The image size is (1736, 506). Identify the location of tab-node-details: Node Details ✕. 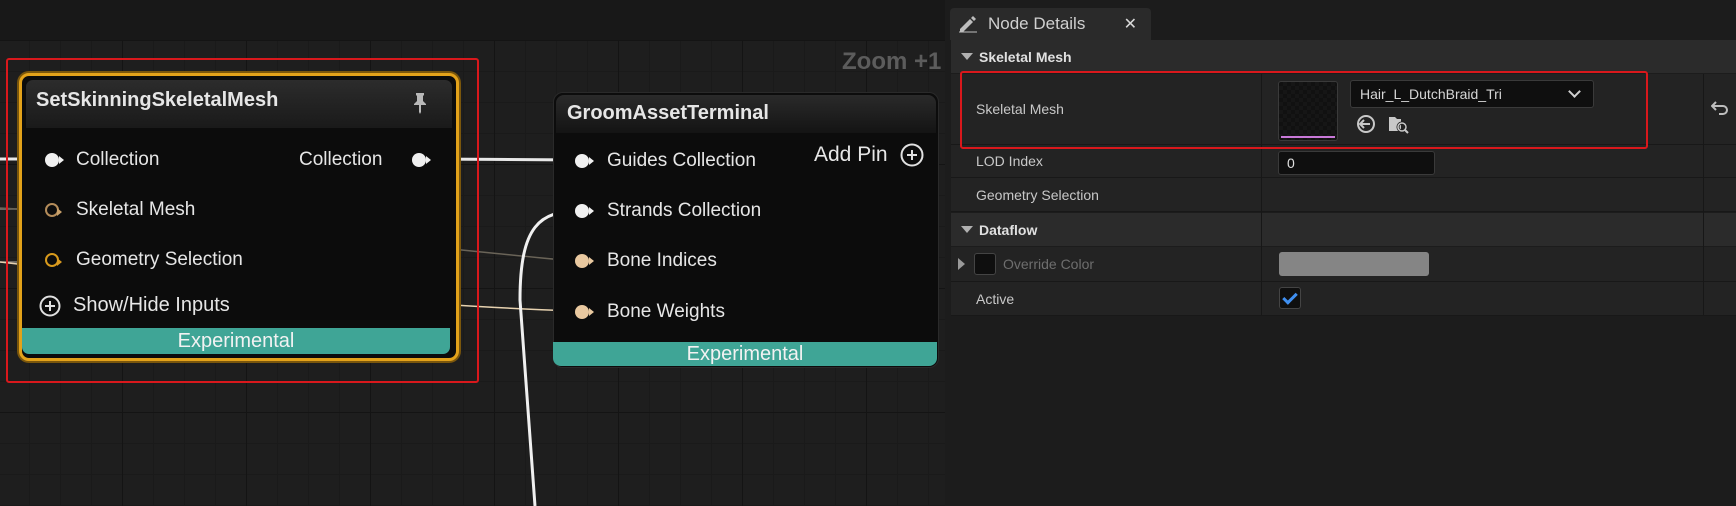
(1050, 24).